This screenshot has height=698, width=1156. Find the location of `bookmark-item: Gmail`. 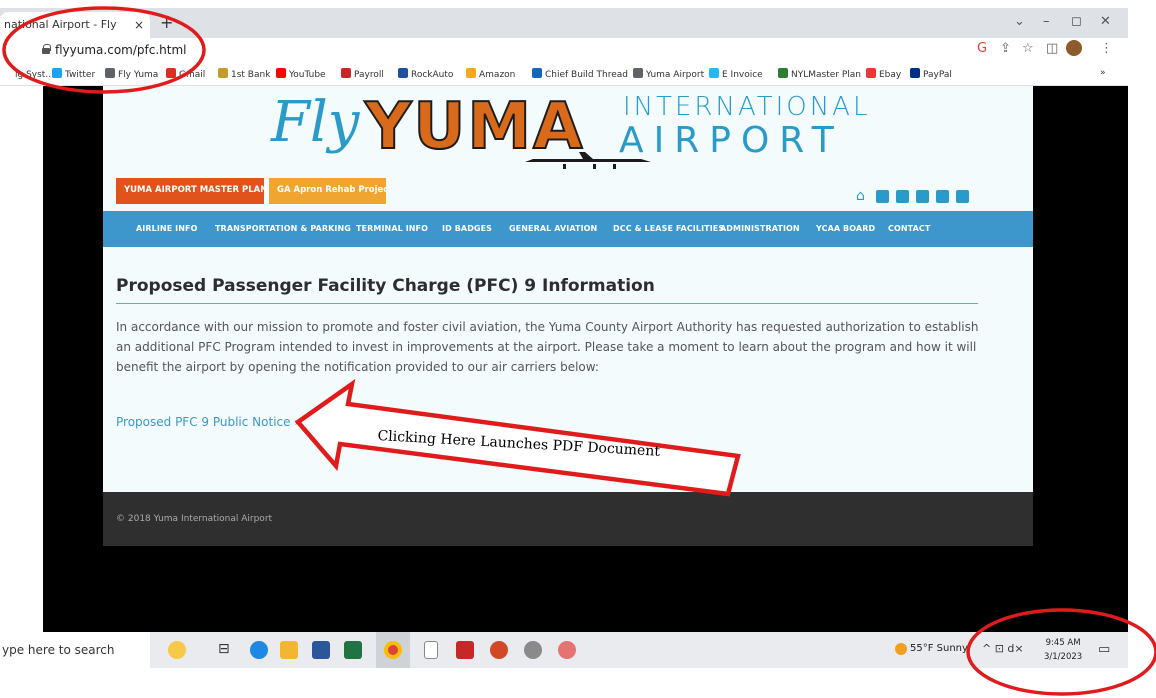

bookmark-item: Gmail is located at coordinates (185, 74).